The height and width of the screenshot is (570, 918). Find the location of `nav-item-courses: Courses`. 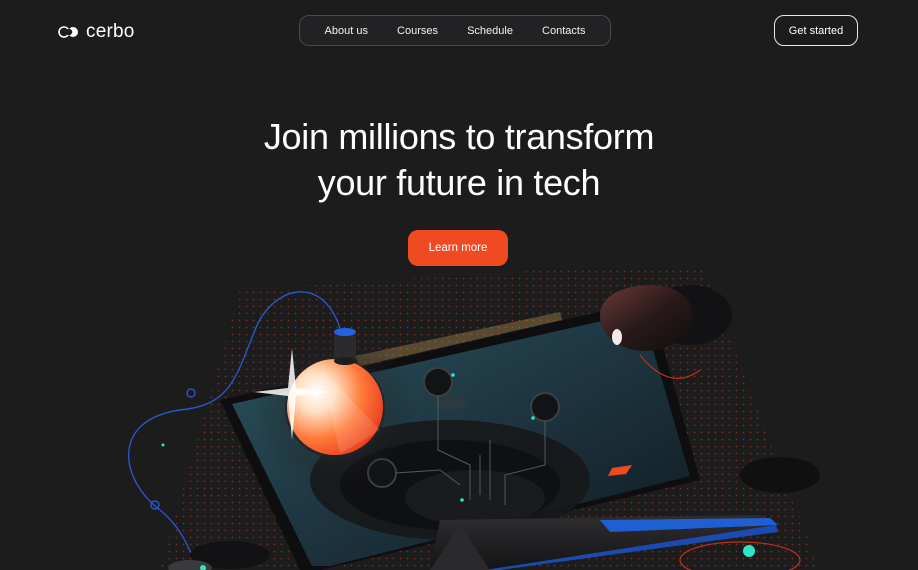

nav-item-courses: Courses is located at coordinates (417, 31).